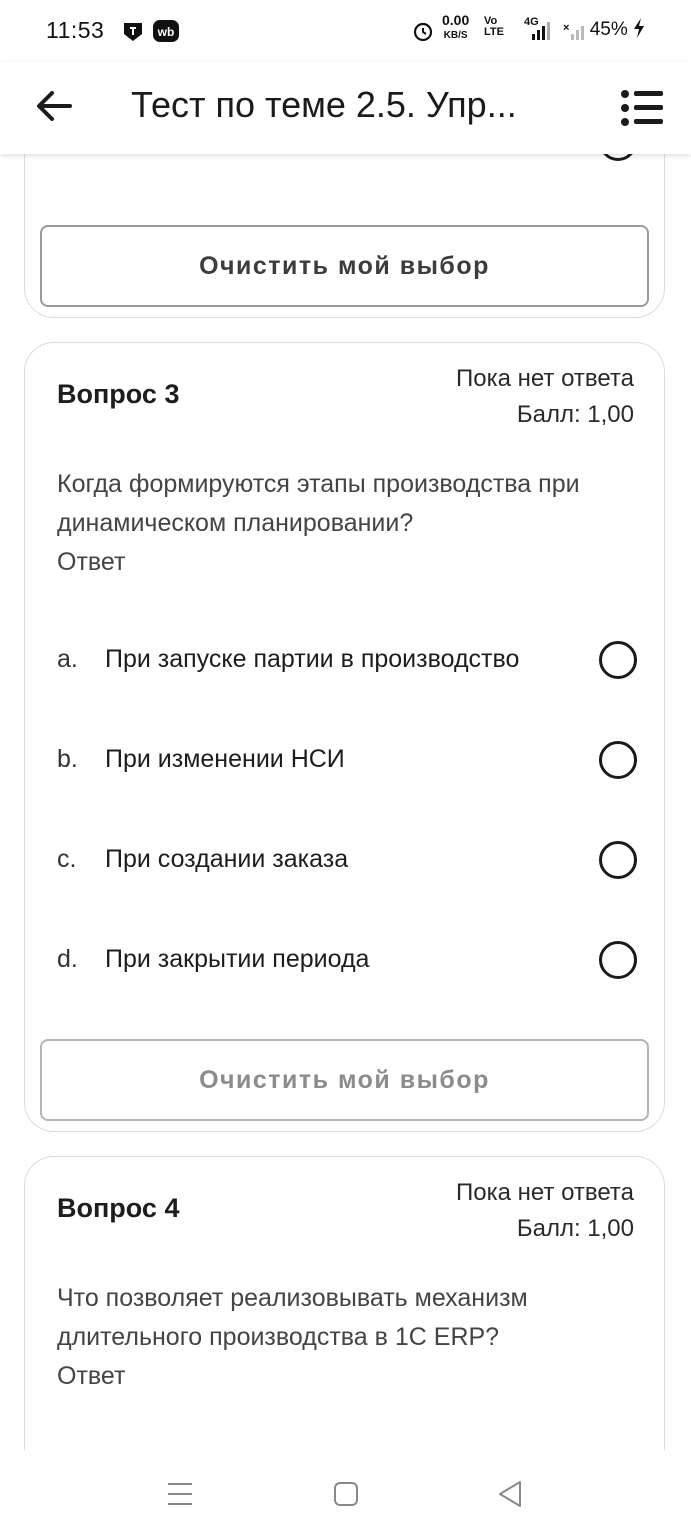  I want to click on option-letter: c., so click(67, 859).